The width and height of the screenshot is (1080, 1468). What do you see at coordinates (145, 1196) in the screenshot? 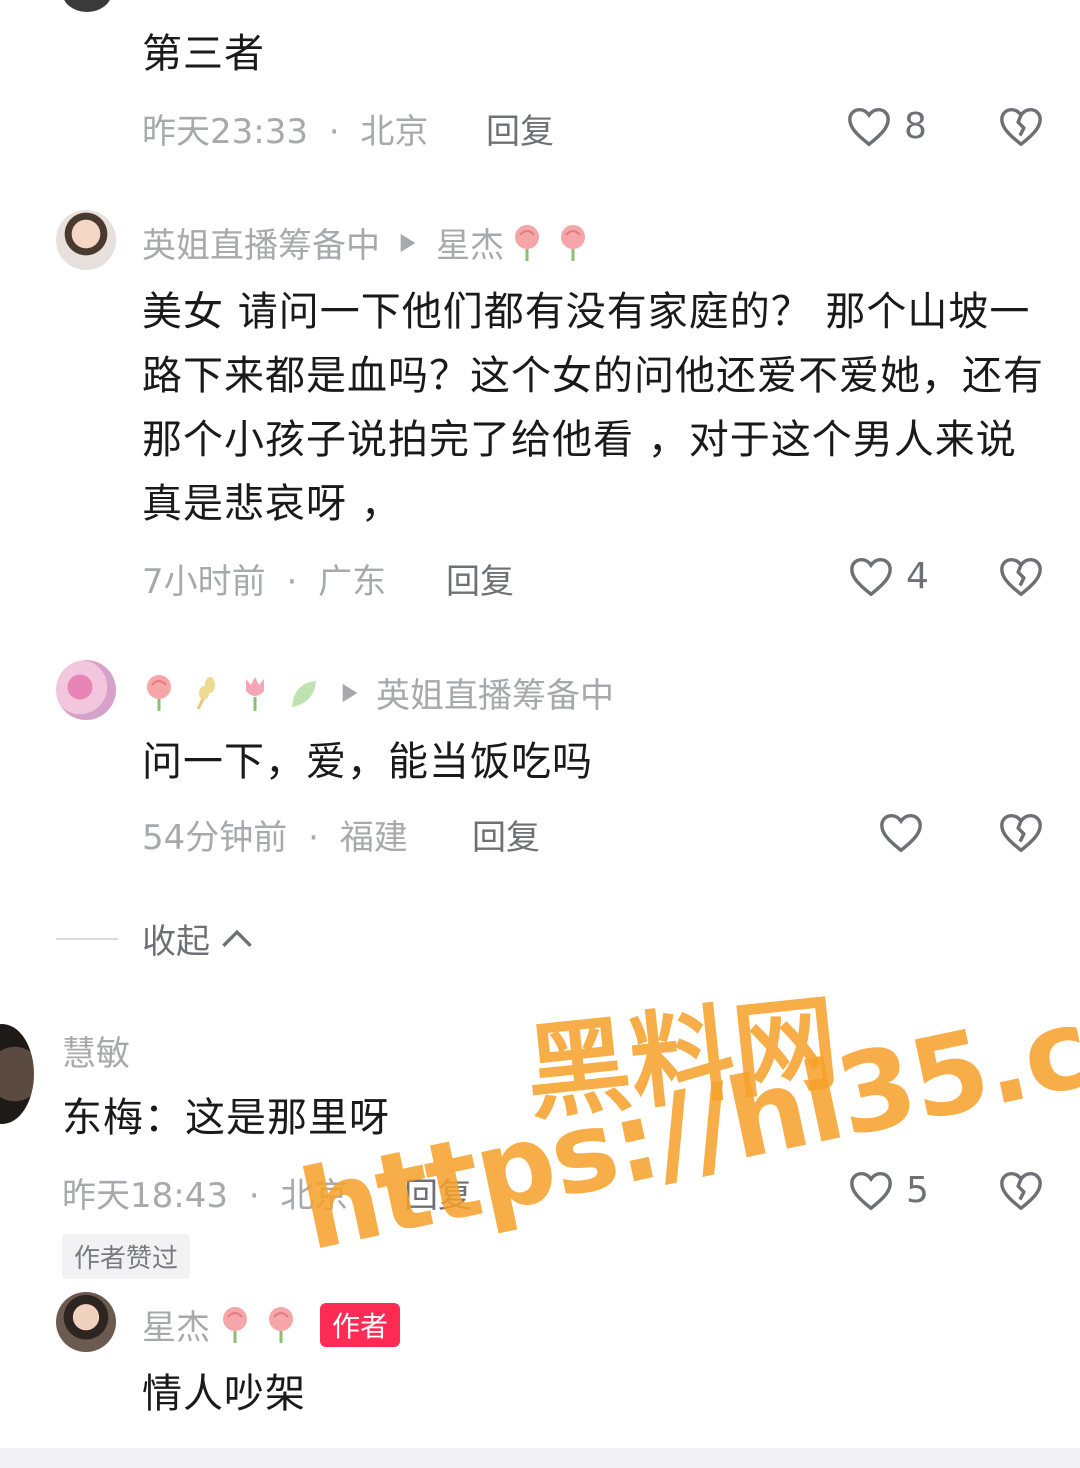
I see `comment-time: 昨天18:43` at bounding box center [145, 1196].